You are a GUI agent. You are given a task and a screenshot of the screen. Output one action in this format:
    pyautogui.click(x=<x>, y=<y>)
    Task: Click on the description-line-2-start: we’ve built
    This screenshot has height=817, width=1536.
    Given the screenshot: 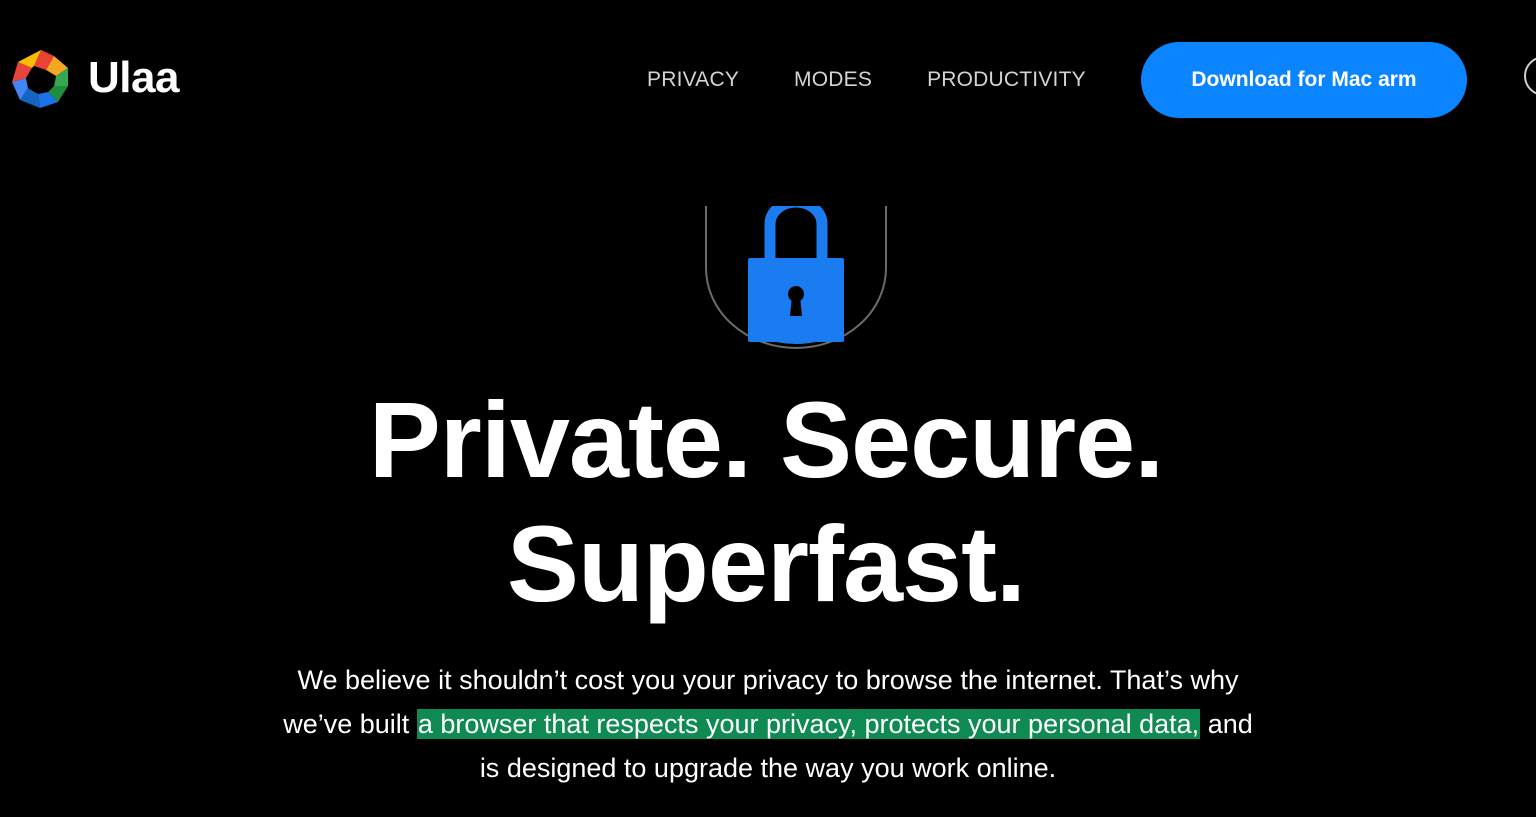 What is the action you would take?
    pyautogui.click(x=350, y=724)
    